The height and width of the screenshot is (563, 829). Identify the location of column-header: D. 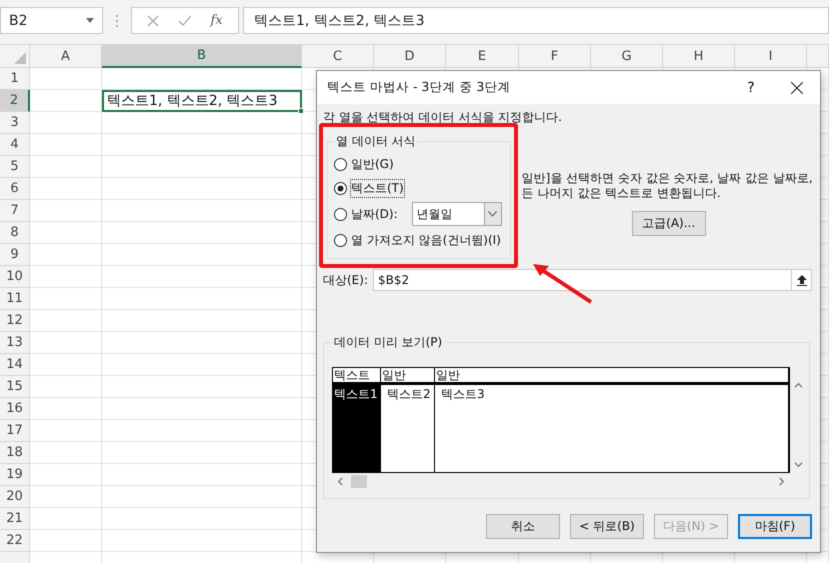
(410, 56).